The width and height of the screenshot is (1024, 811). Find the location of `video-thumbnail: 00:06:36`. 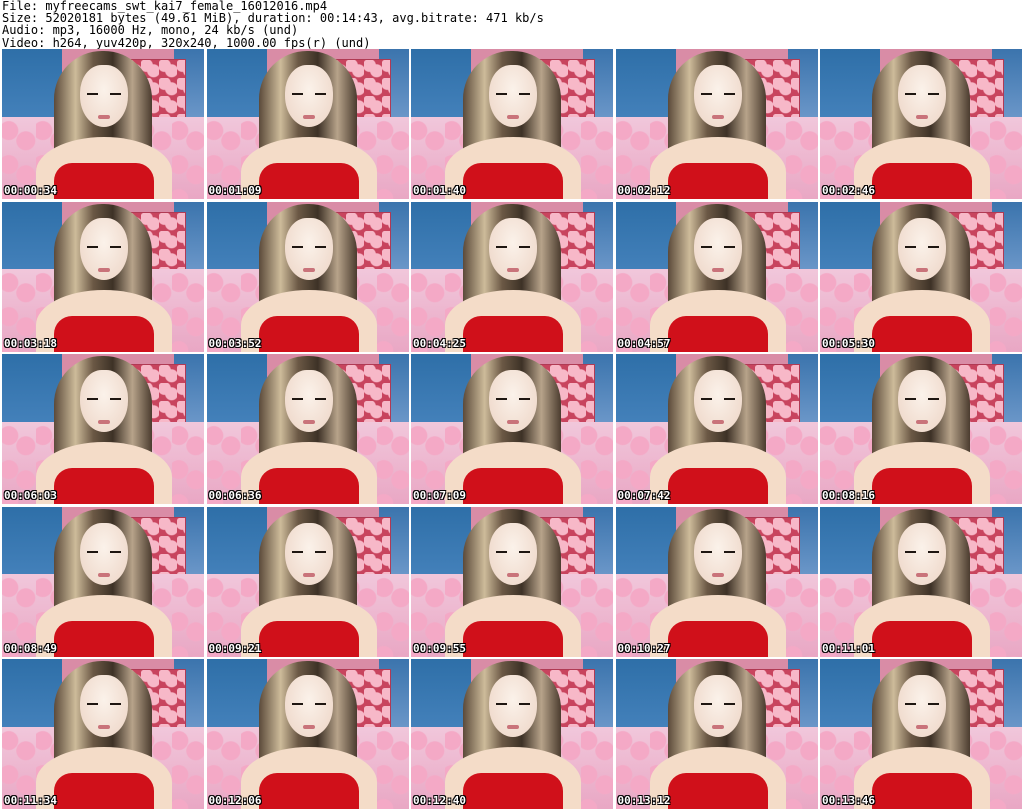

video-thumbnail: 00:06:36 is located at coordinates (307, 429).